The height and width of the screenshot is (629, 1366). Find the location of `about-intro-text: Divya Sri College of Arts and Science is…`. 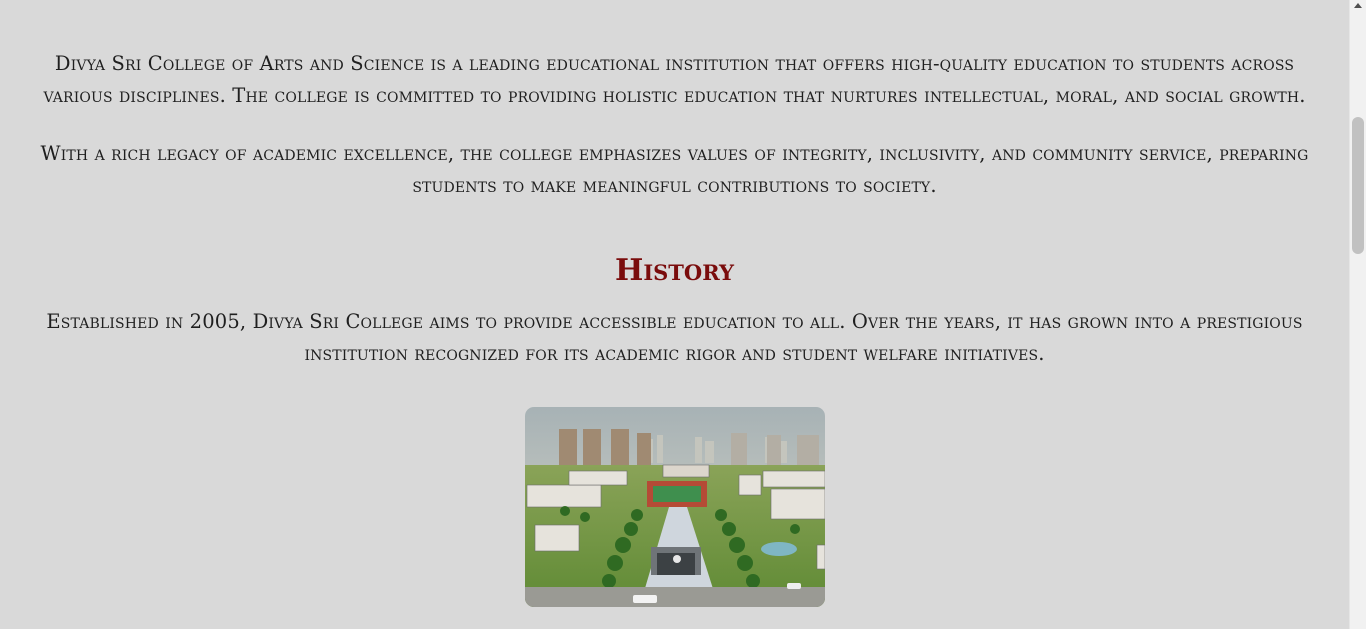

about-intro-text: Divya Sri College of Arts and Science is… is located at coordinates (674, 79).